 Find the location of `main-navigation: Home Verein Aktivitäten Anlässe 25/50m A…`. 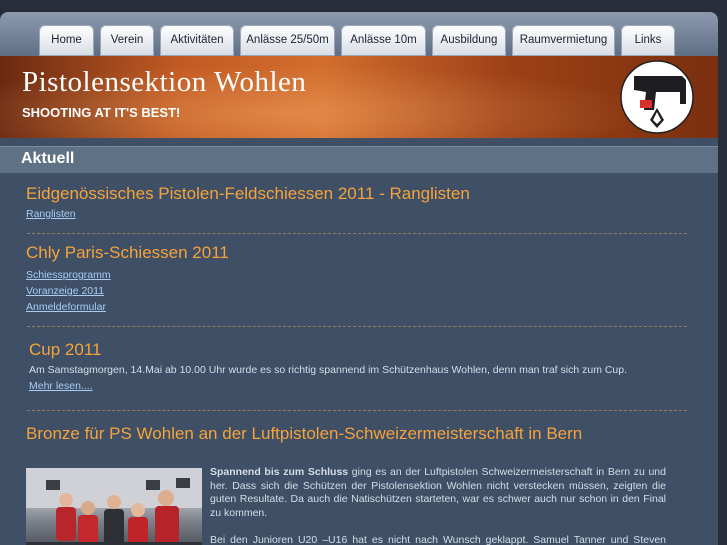

main-navigation: Home Verein Aktivitäten Anlässe 25/50m A… is located at coordinates (359, 34).